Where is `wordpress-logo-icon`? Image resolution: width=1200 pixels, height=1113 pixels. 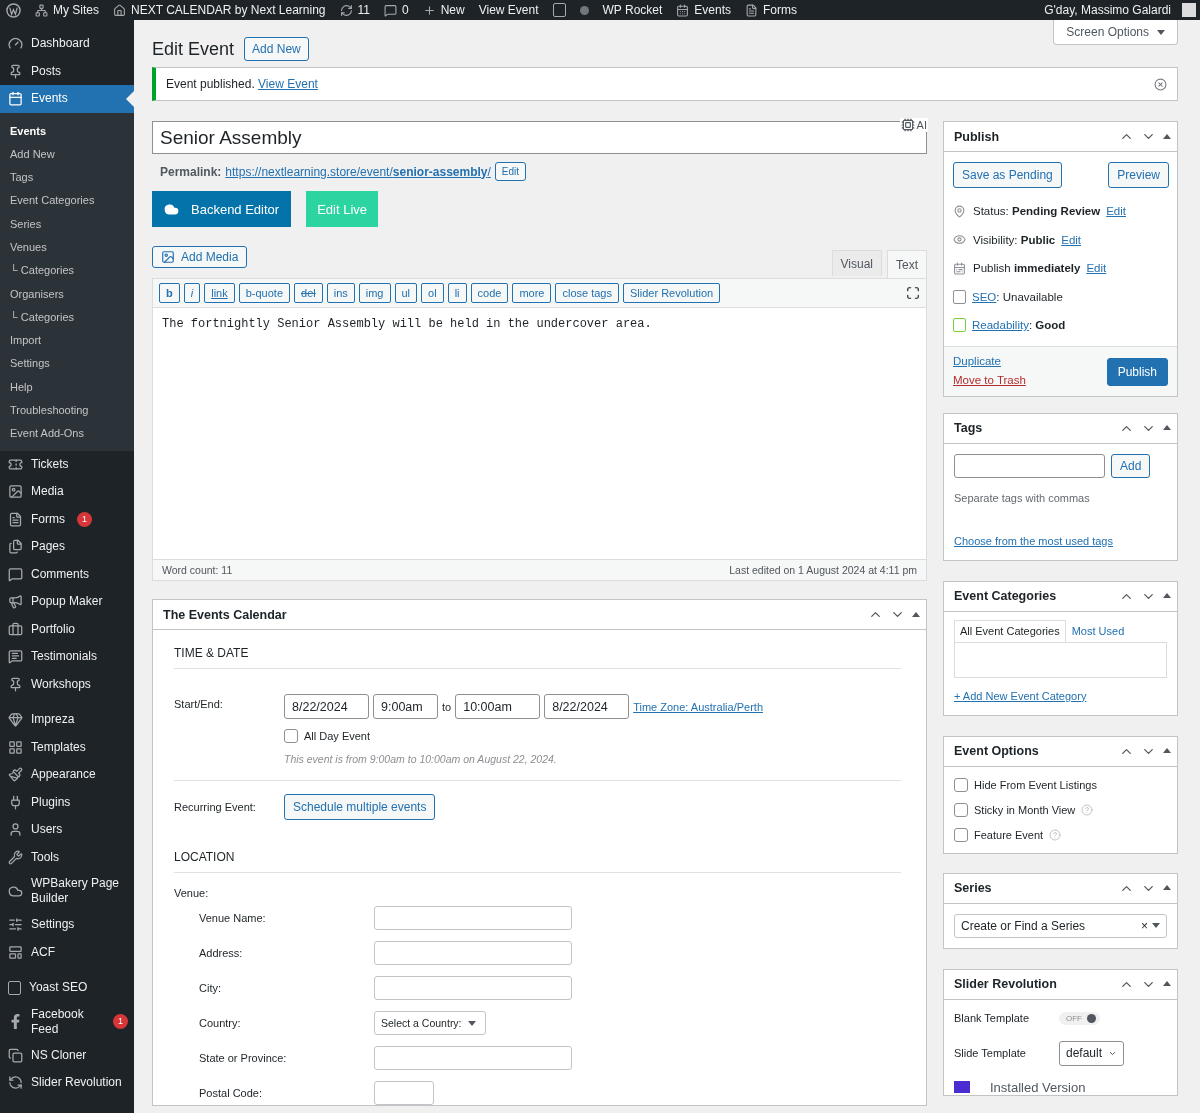 wordpress-logo-icon is located at coordinates (13, 10).